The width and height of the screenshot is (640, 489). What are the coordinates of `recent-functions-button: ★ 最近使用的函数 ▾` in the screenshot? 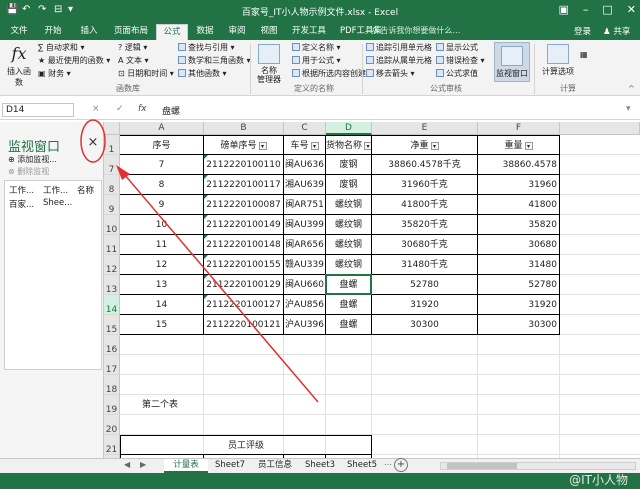 It's located at (74, 60).